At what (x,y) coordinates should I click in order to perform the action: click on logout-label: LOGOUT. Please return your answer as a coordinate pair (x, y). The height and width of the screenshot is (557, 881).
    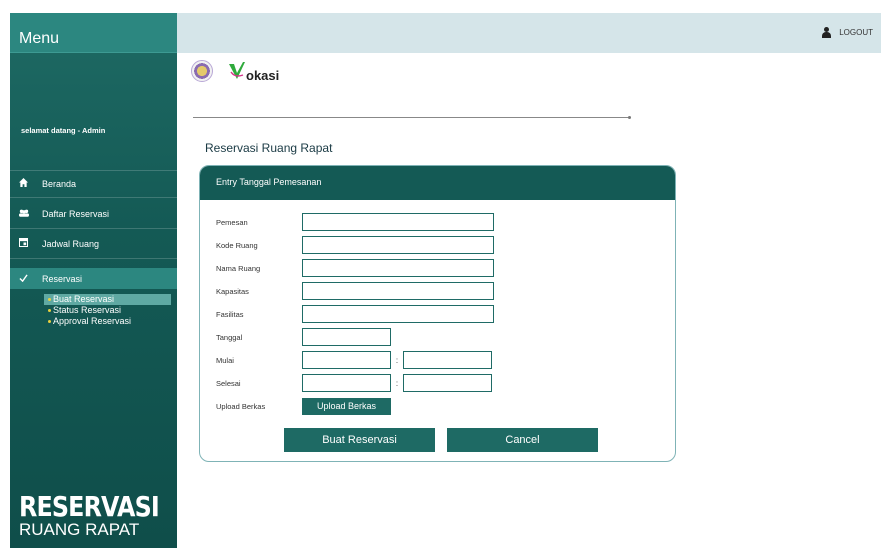
    Looking at the image, I should click on (856, 32).